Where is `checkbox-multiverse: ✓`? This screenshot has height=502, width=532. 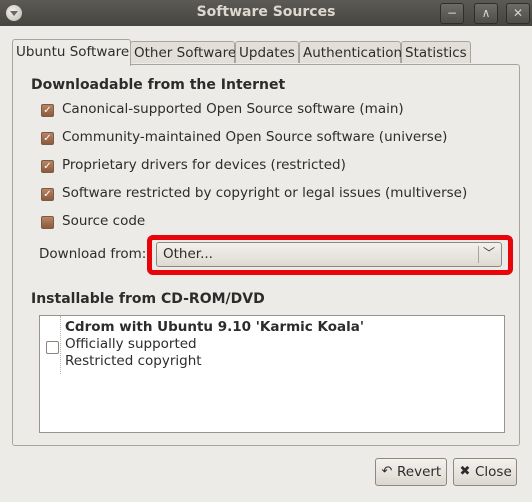 checkbox-multiverse: ✓ is located at coordinates (47, 194).